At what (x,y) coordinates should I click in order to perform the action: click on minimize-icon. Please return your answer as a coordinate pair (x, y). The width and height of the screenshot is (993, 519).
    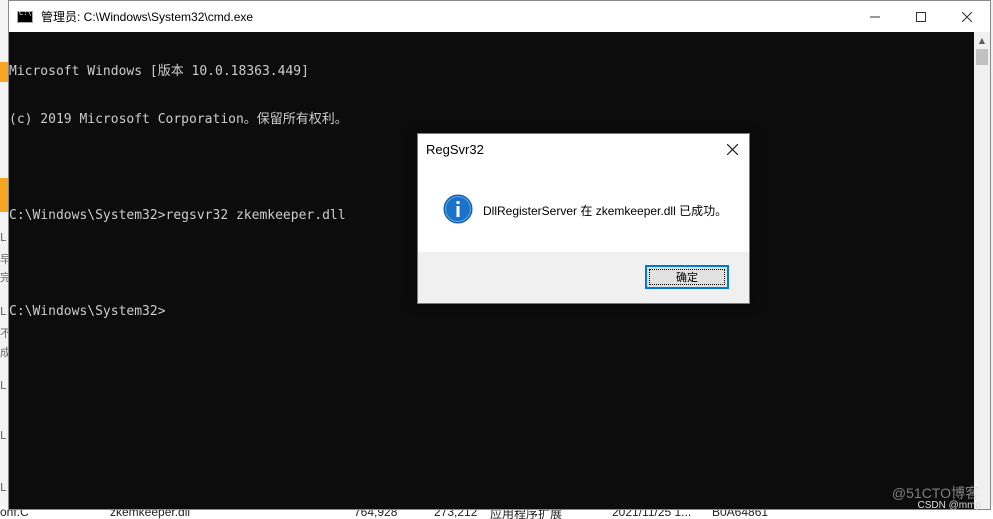
    Looking at the image, I should click on (875, 16).